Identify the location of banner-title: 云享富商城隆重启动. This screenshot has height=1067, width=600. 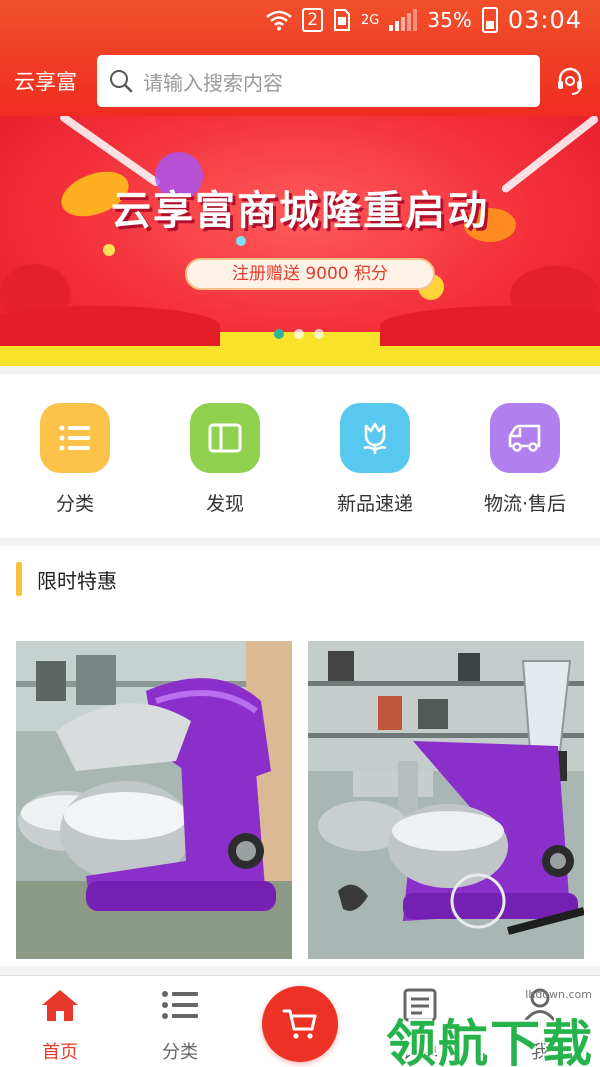
(300, 211).